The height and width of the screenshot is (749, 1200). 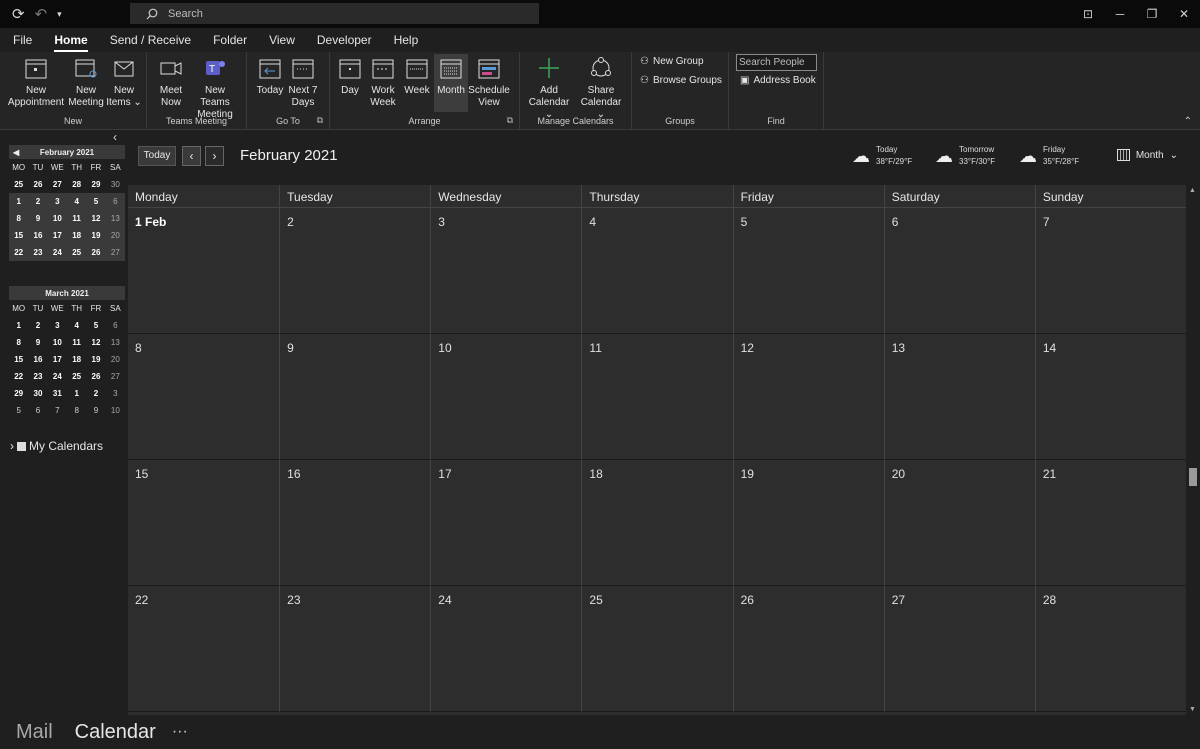 I want to click on day-cell: 16, so click(x=355, y=523).